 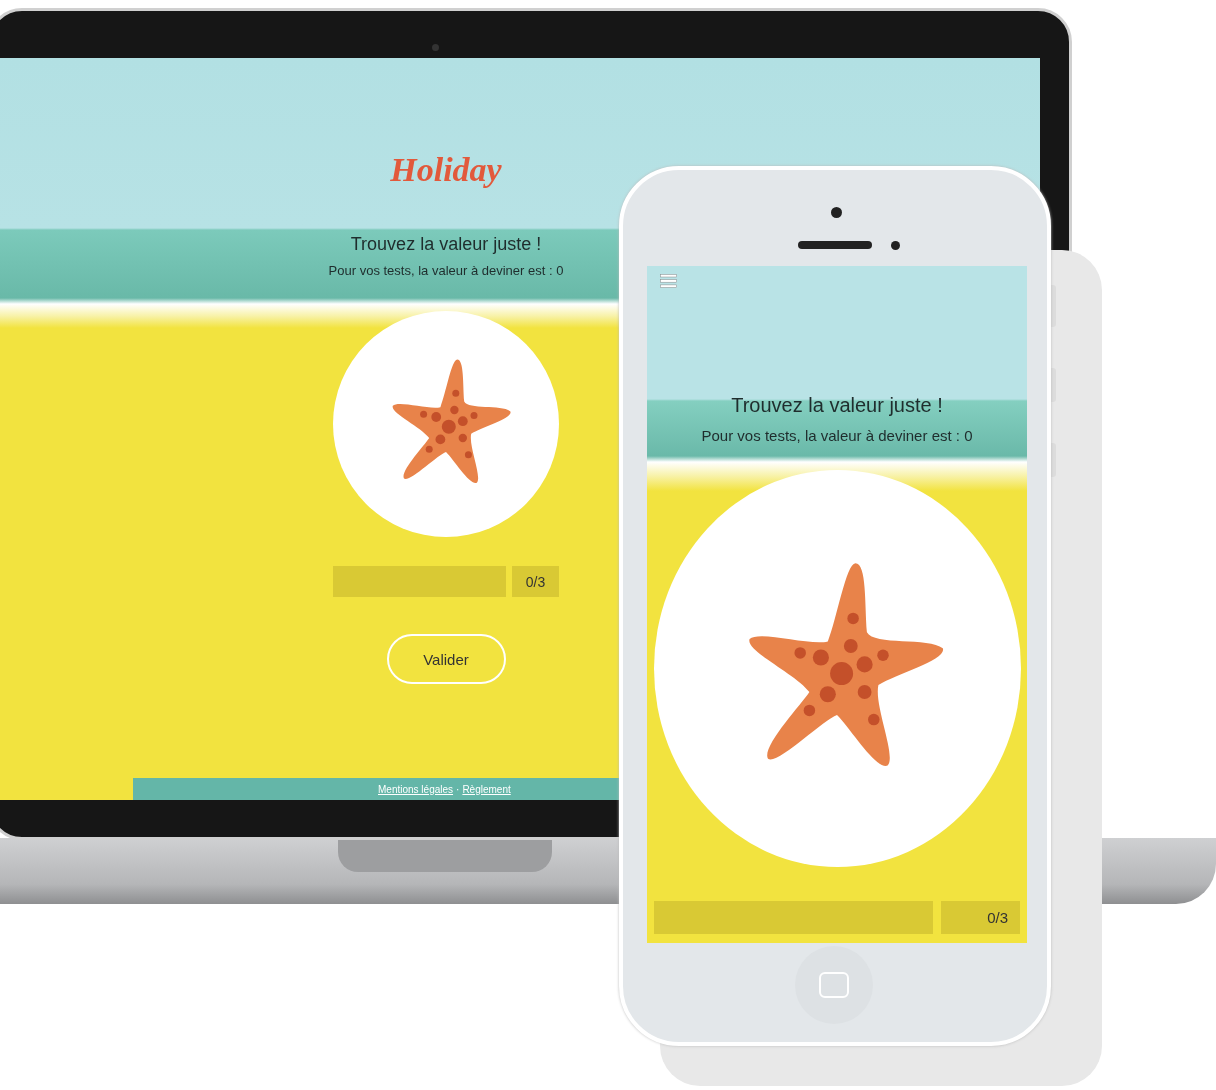 What do you see at coordinates (668, 281) in the screenshot?
I see `menu-icon` at bounding box center [668, 281].